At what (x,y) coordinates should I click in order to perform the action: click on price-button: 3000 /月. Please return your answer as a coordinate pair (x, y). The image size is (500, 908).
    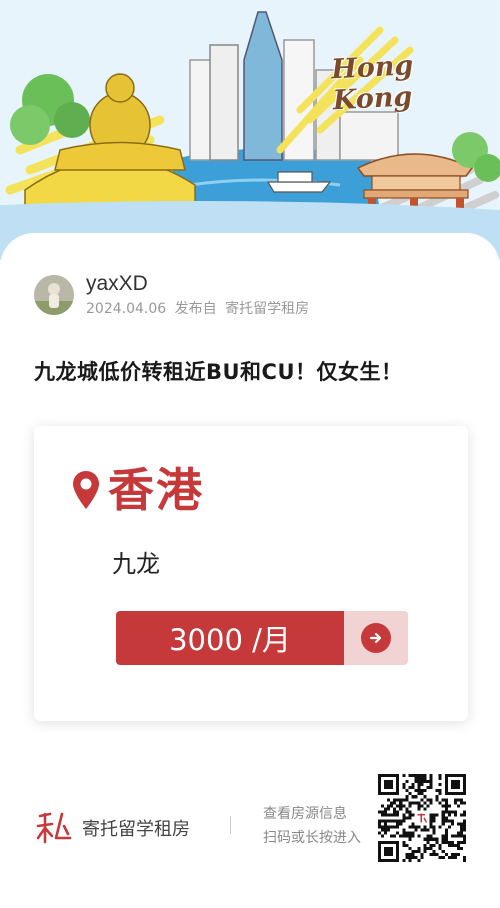
    Looking at the image, I should click on (262, 638).